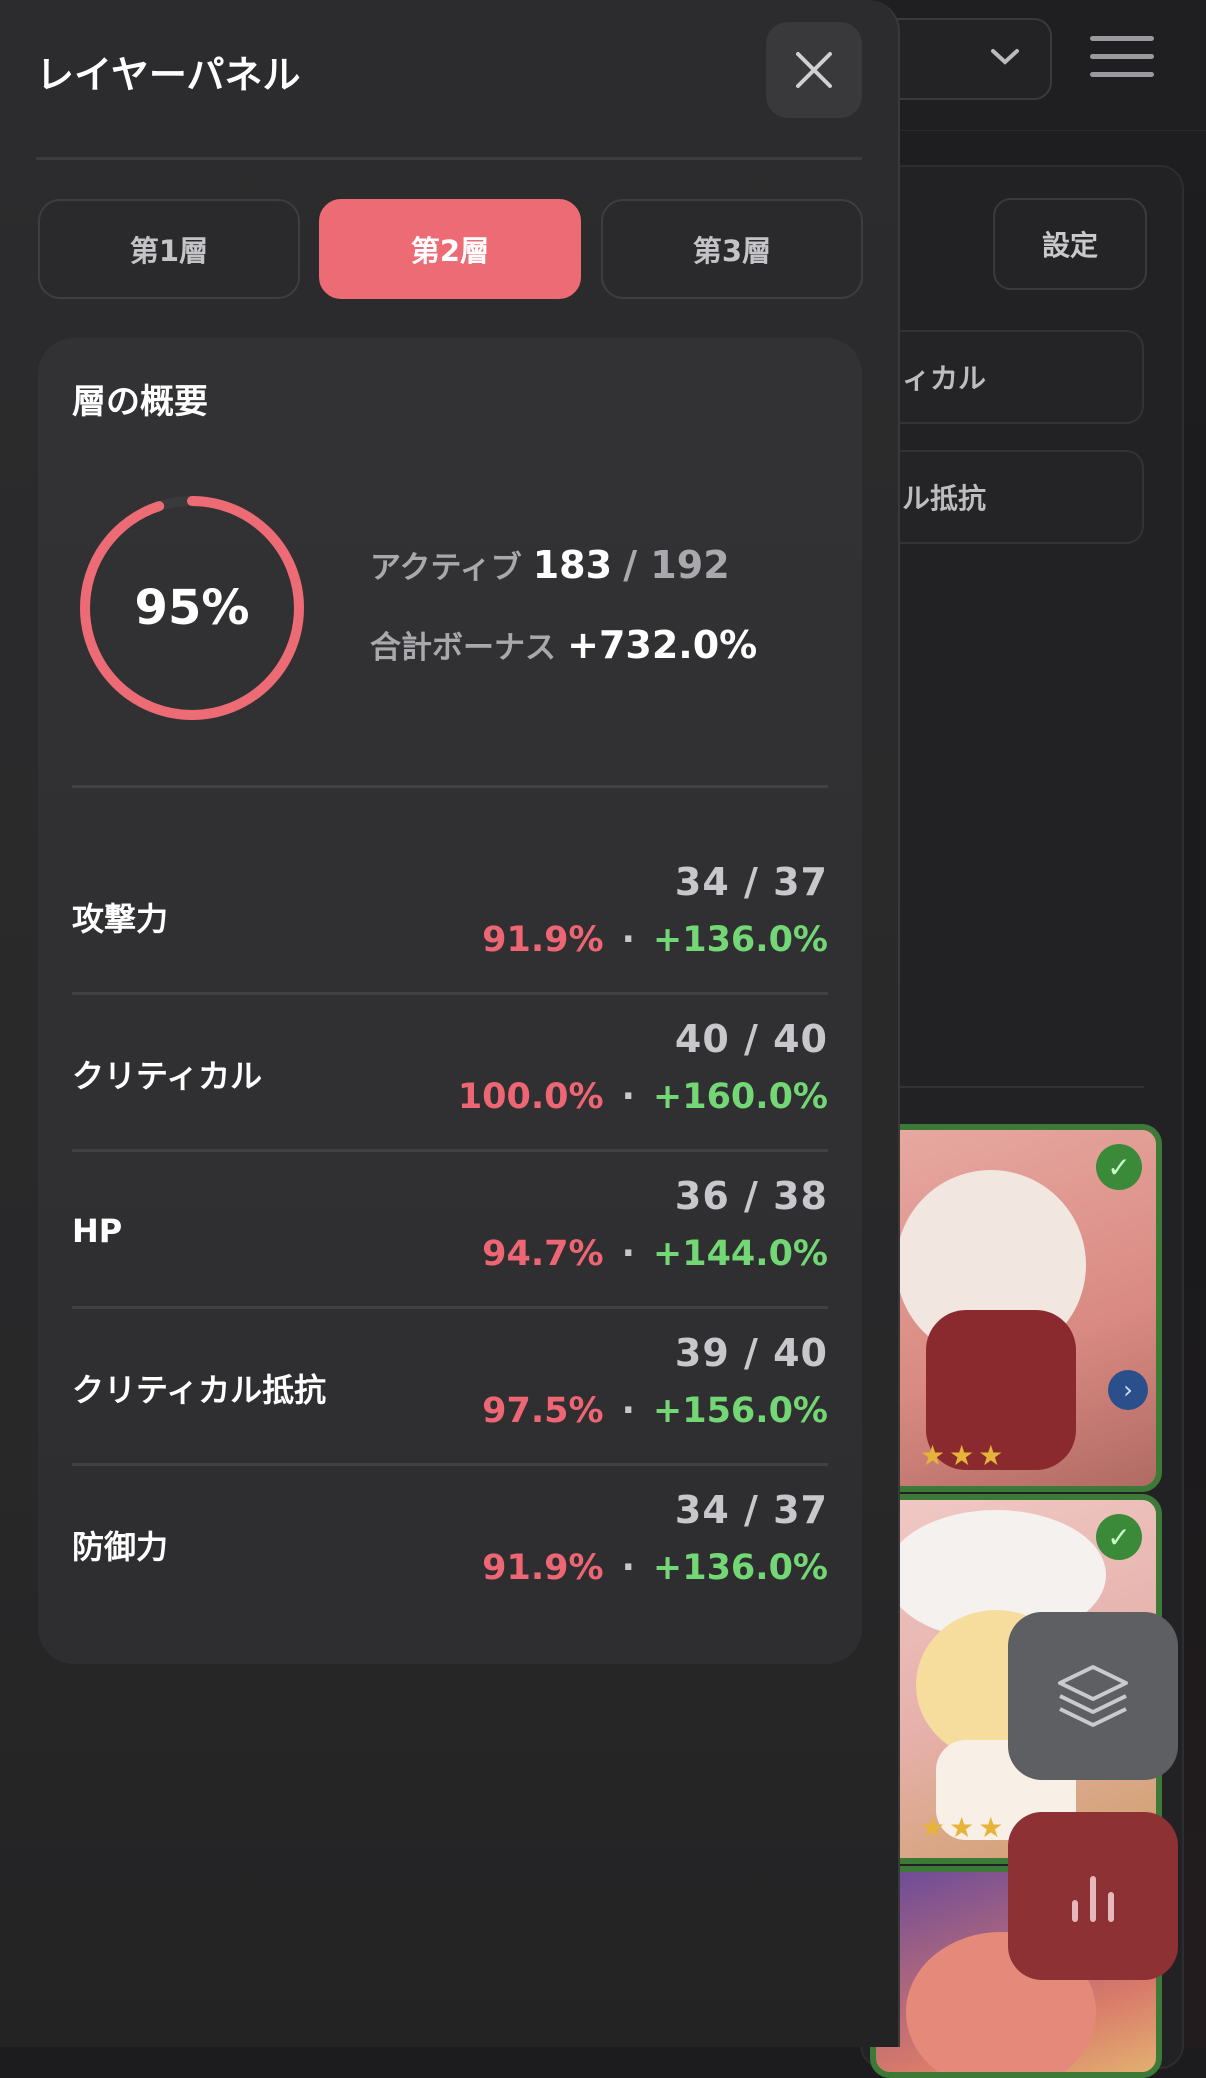 This screenshot has width=1206, height=2078. I want to click on stat-name: 防御力, so click(120, 1546).